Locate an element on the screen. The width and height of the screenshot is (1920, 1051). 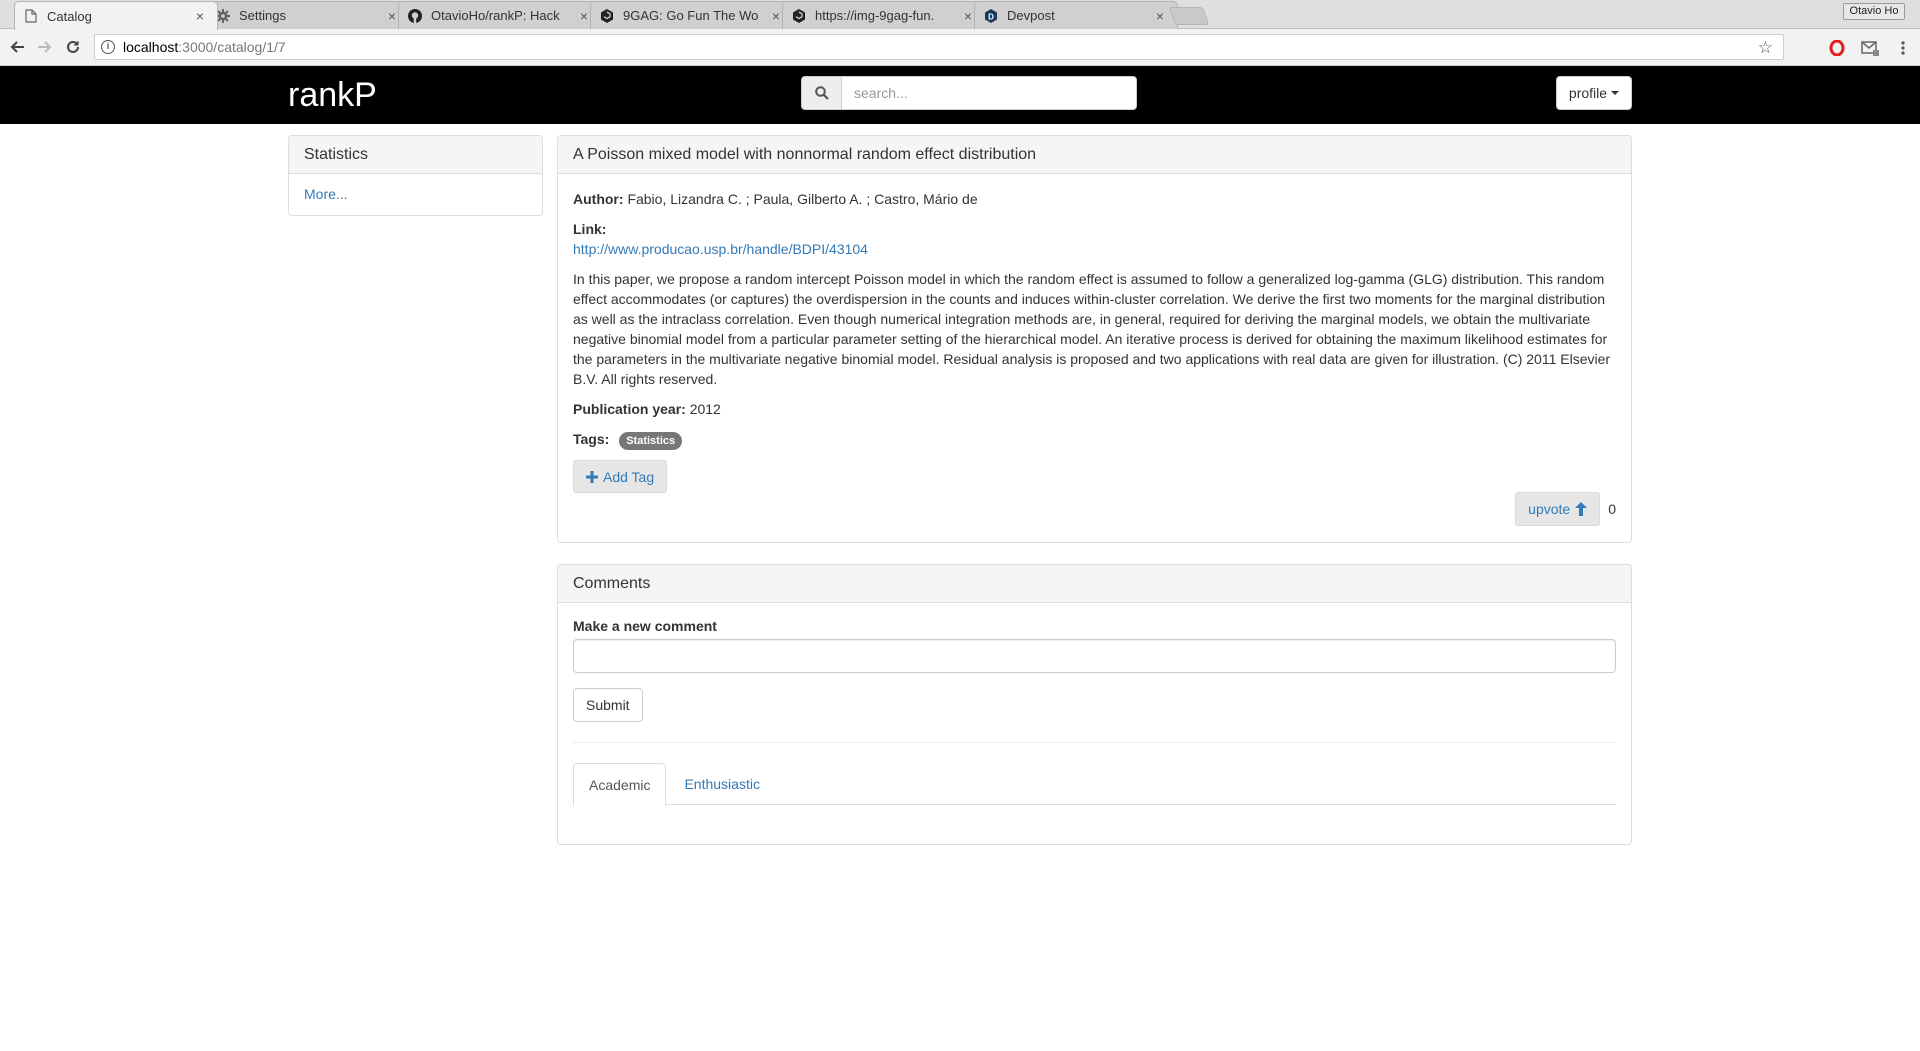
browser-tab-9gag: 9GAG: Go Fun The Wo × is located at coordinates (692, 15).